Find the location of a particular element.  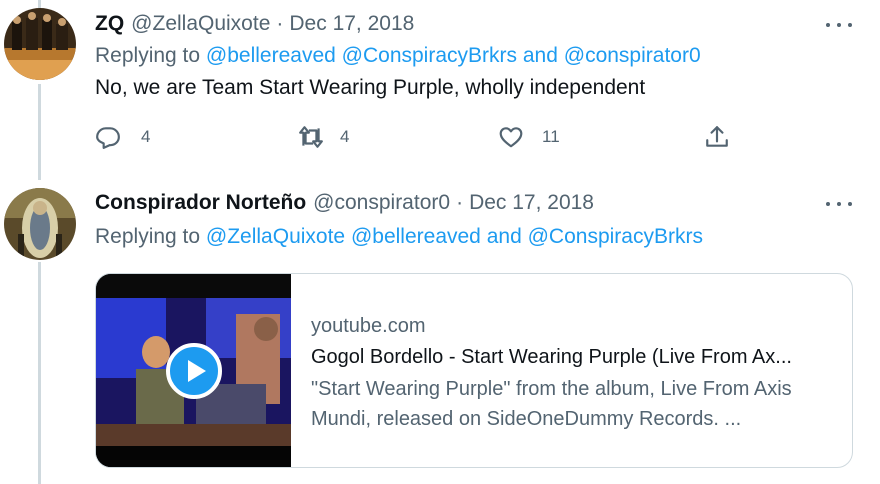

reply-icon is located at coordinates (108, 138).